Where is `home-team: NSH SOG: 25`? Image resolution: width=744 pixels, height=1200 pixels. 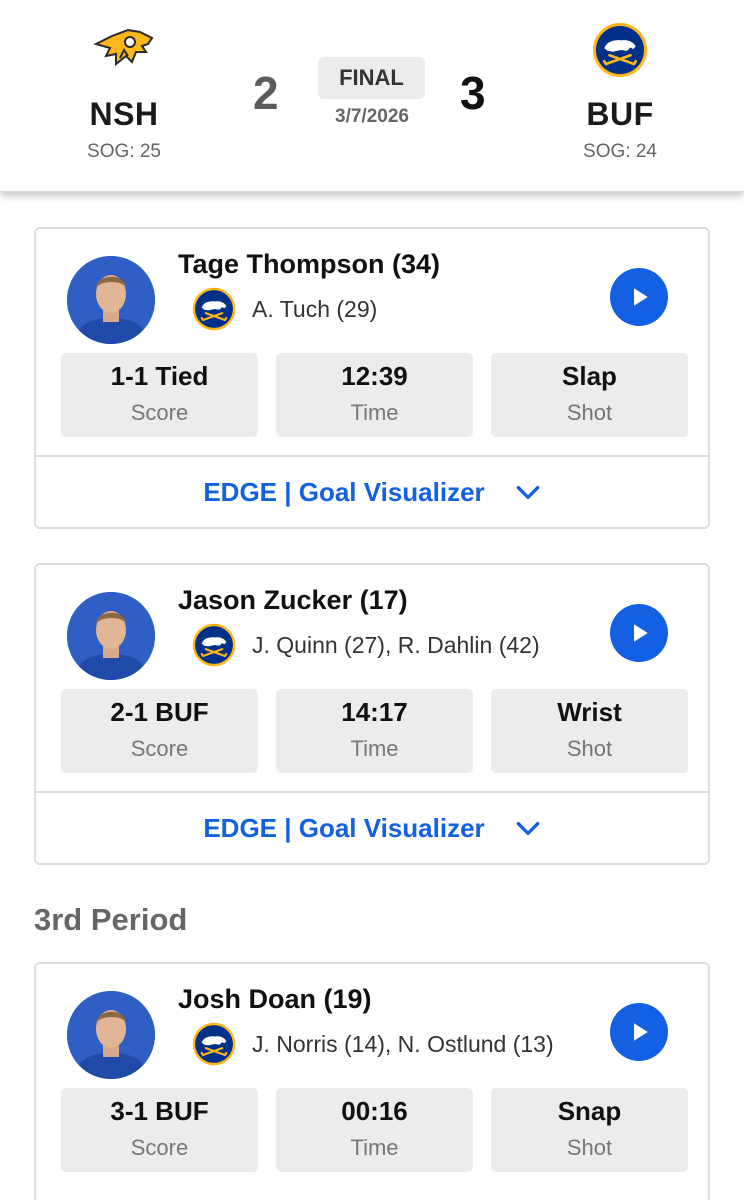 home-team: NSH SOG: 25 is located at coordinates (124, 92).